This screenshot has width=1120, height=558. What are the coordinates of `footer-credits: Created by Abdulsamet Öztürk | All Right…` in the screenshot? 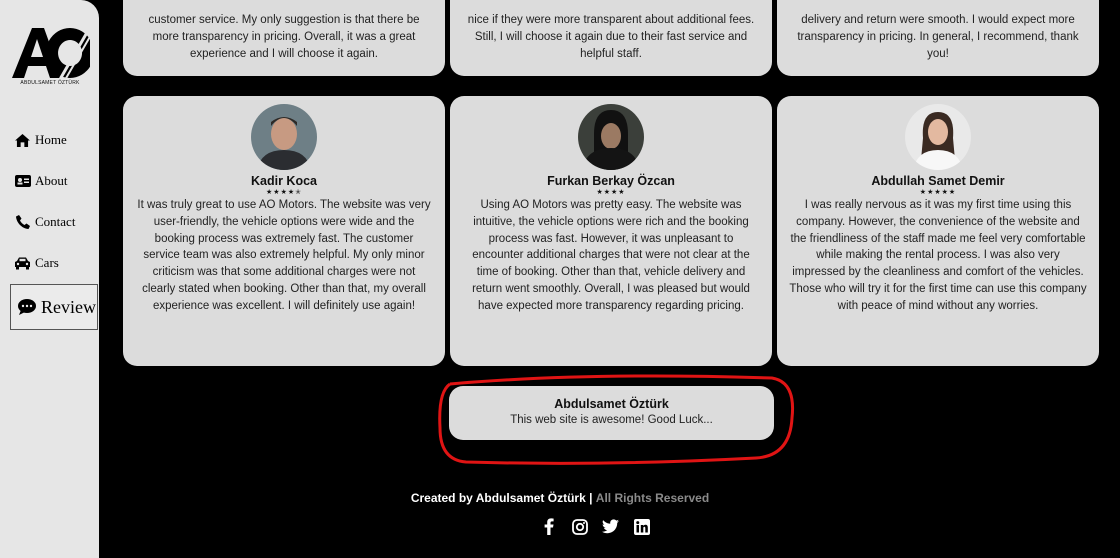 It's located at (560, 498).